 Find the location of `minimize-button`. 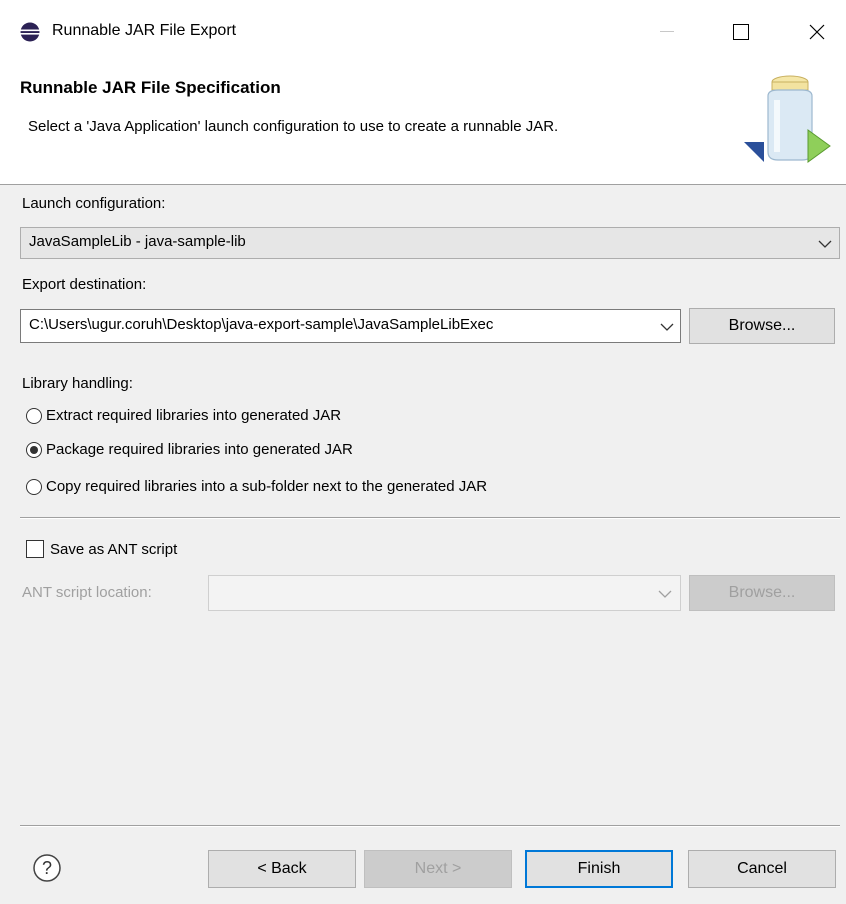

minimize-button is located at coordinates (667, 32).